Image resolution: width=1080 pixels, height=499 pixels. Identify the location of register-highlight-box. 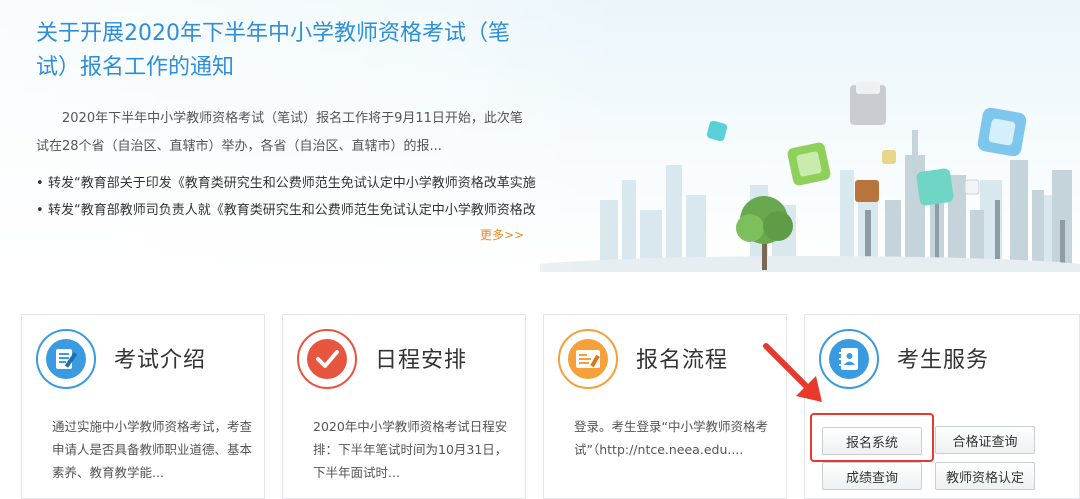
(872, 437).